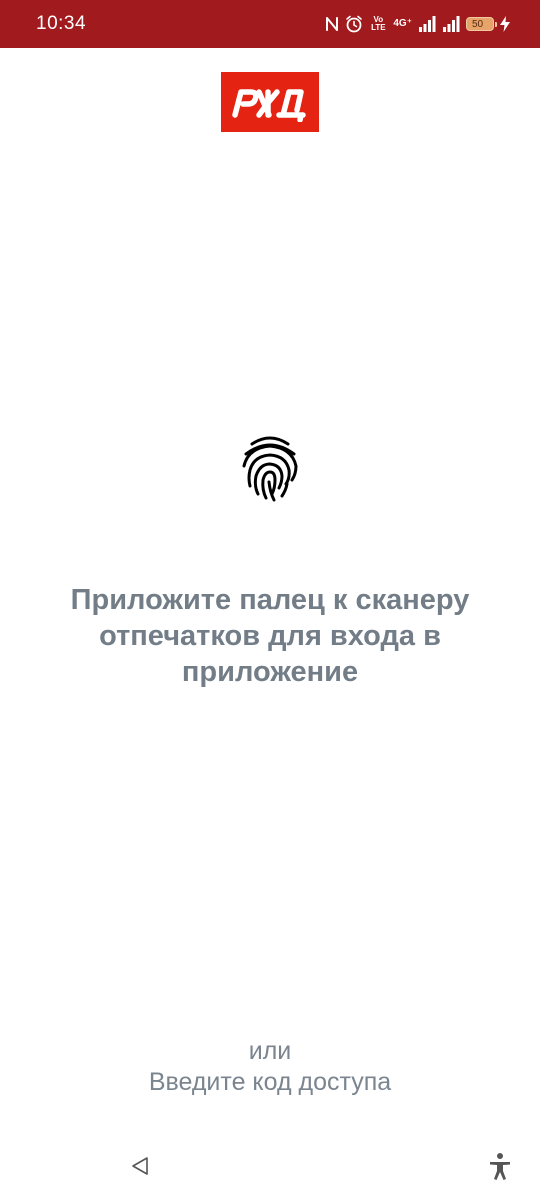 This screenshot has height=1200, width=540. I want to click on alarm-icon, so click(354, 24).